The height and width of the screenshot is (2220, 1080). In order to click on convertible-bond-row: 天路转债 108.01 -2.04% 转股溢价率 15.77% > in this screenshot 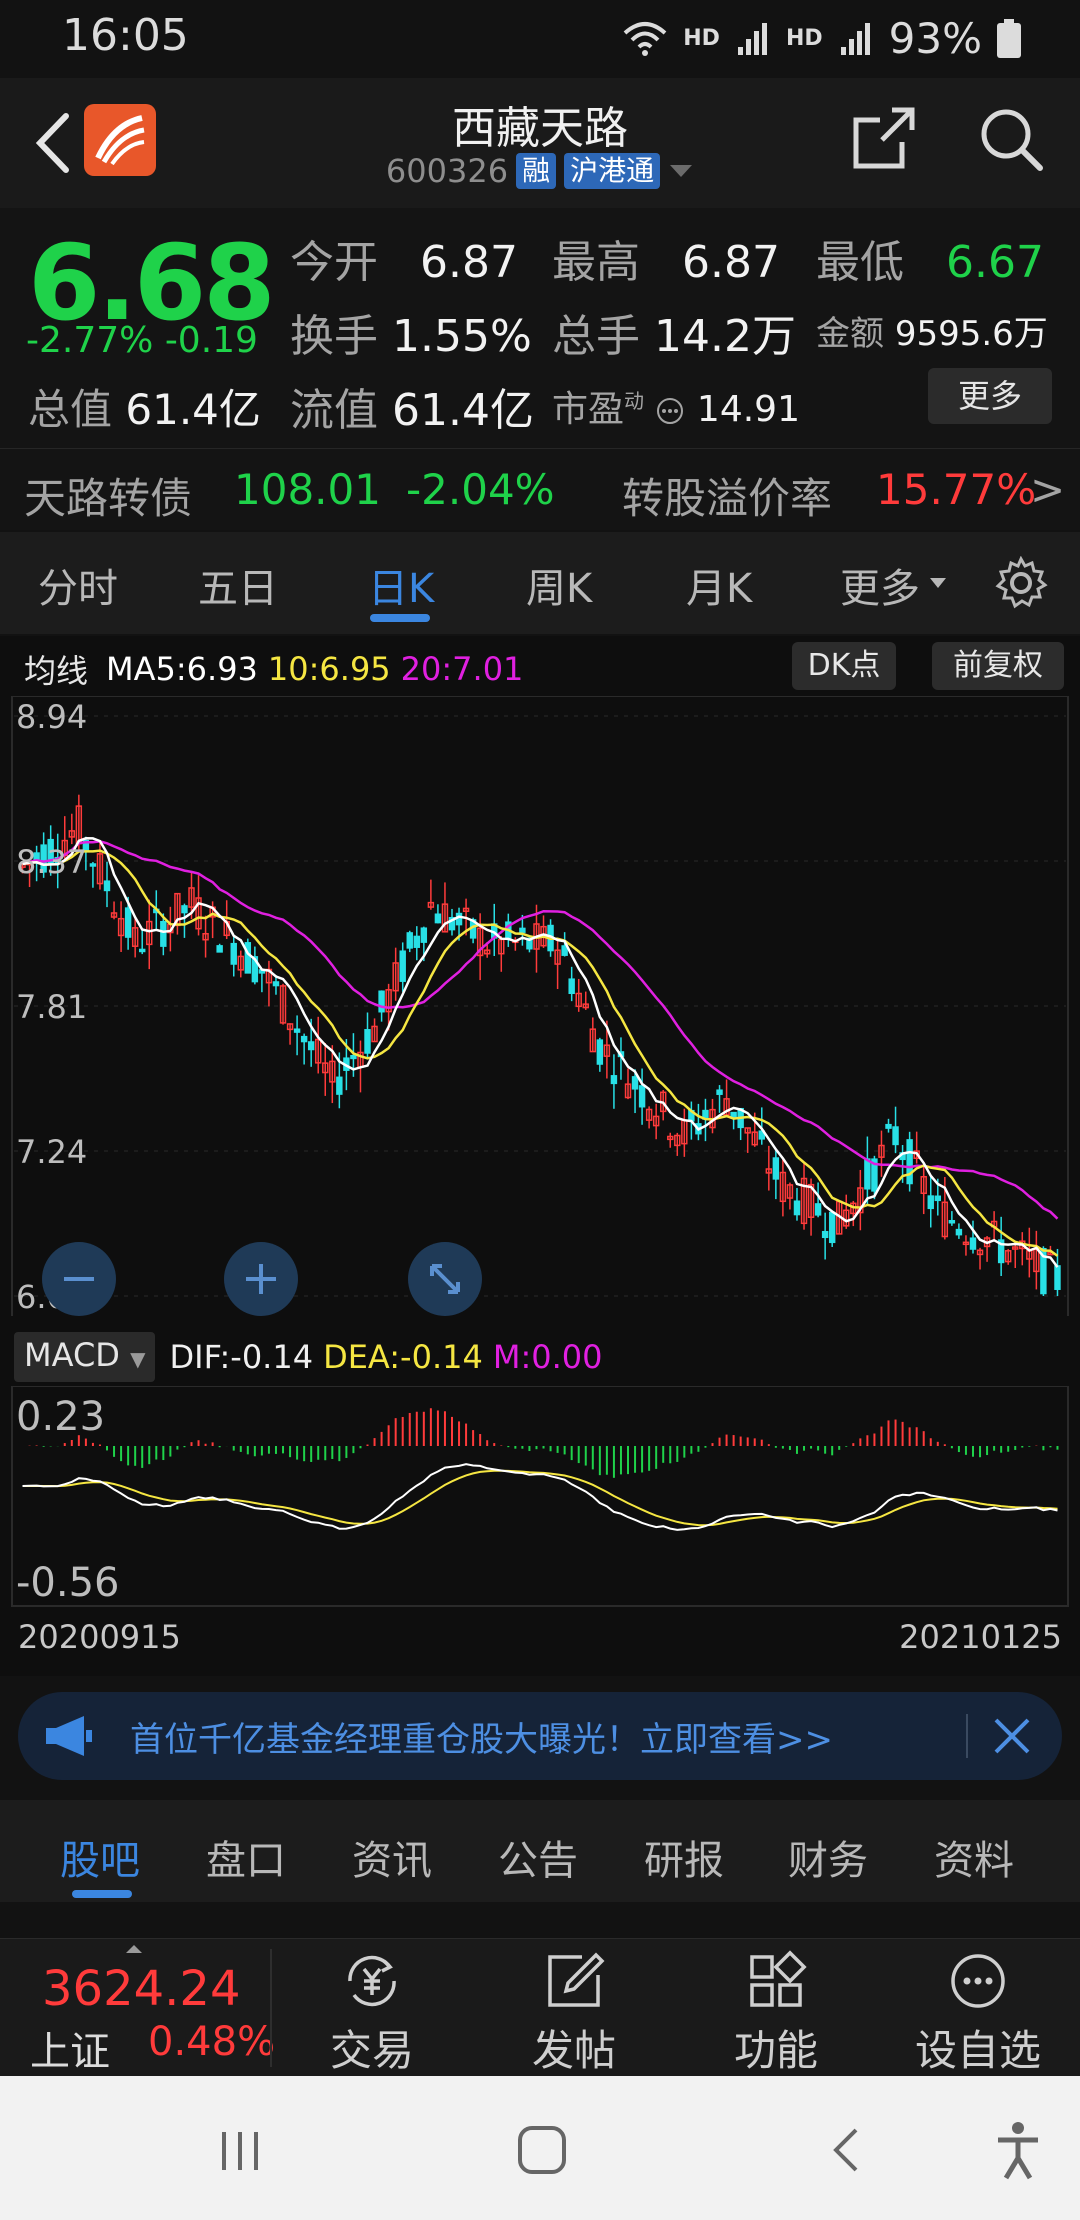, I will do `click(540, 489)`.